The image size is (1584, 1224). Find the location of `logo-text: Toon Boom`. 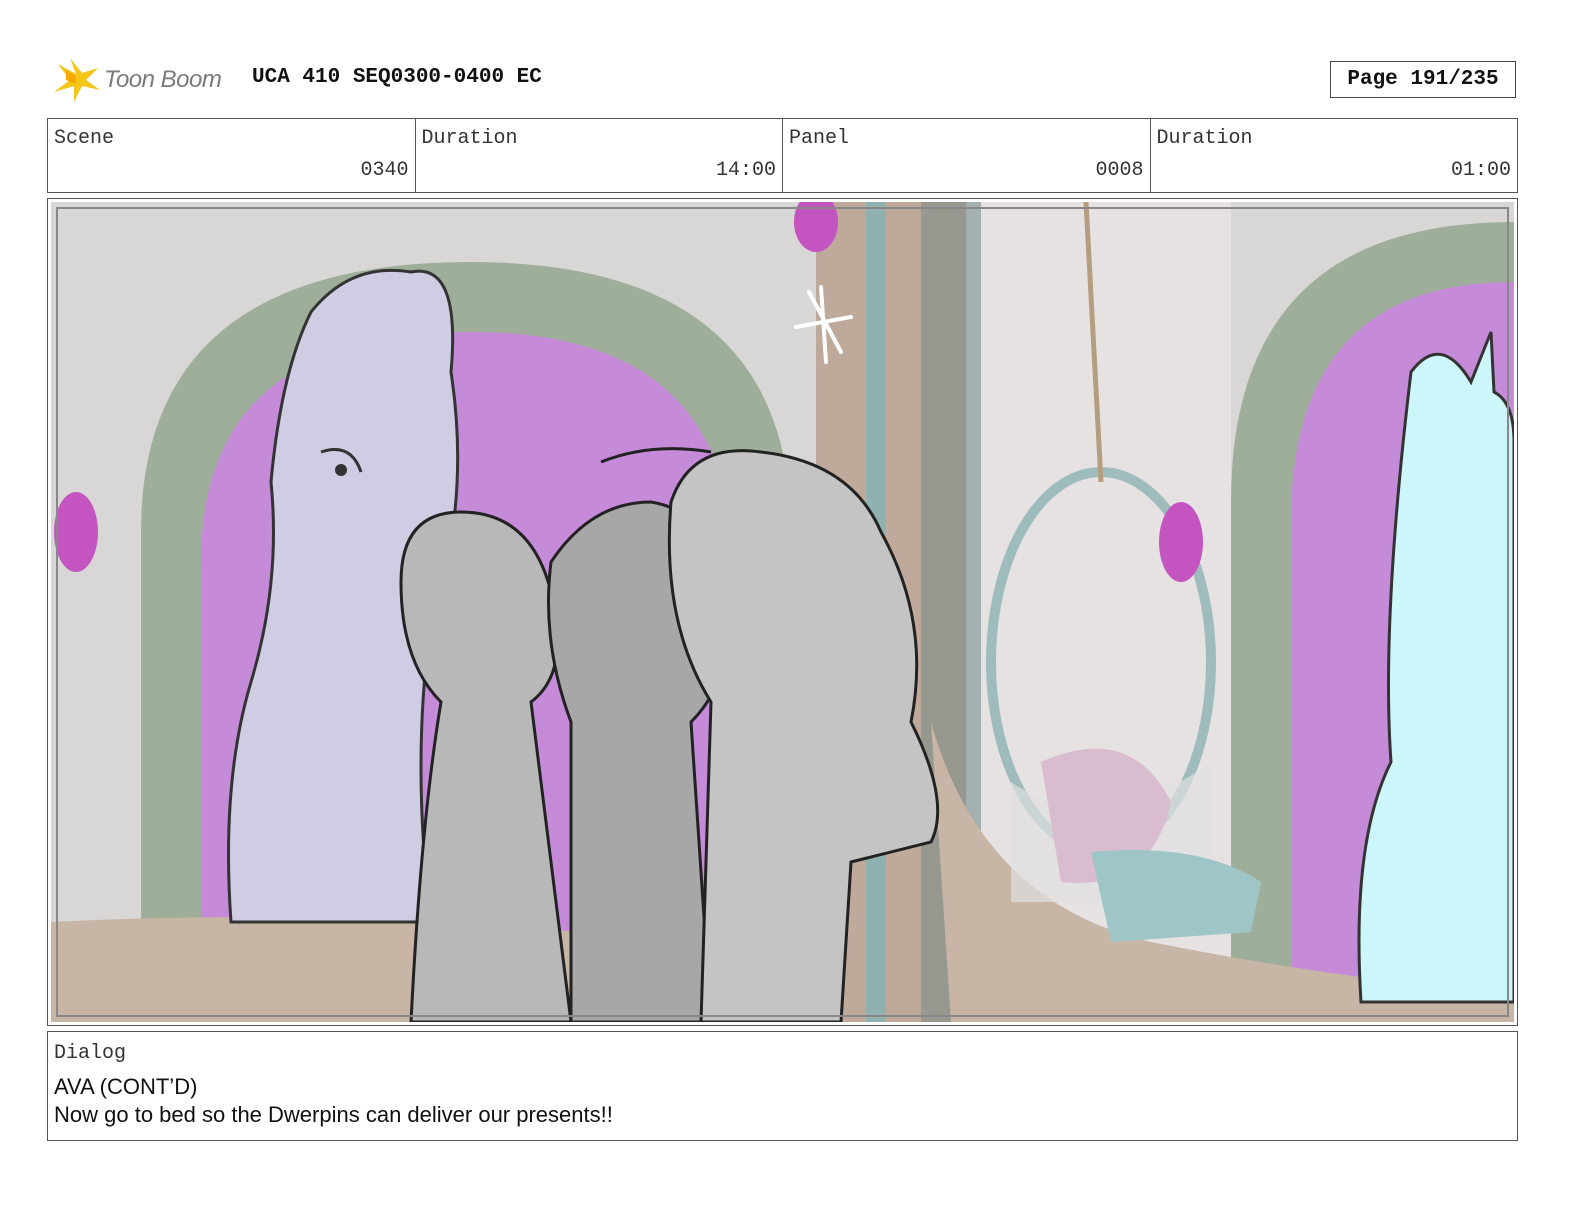

logo-text: Toon Boom is located at coordinates (163, 79).